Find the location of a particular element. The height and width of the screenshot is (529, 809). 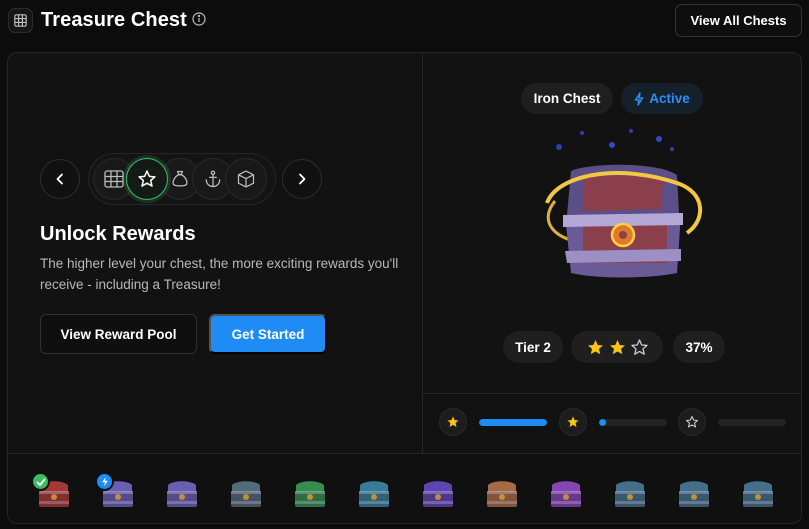

star-icon is located at coordinates (147, 178).